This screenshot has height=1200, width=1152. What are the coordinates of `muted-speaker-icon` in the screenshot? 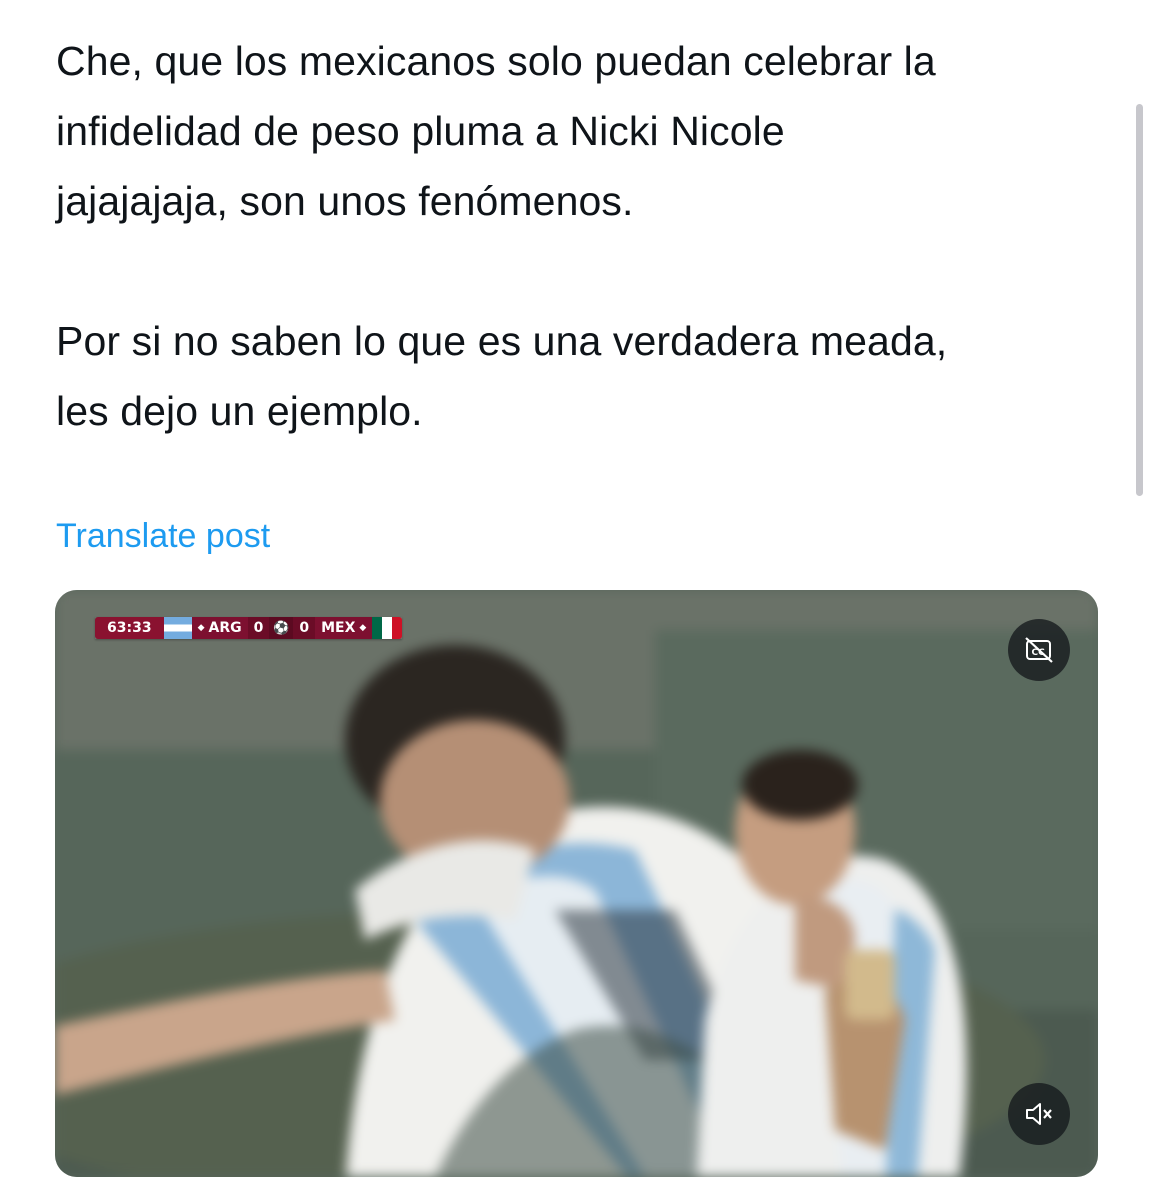 It's located at (1039, 1114).